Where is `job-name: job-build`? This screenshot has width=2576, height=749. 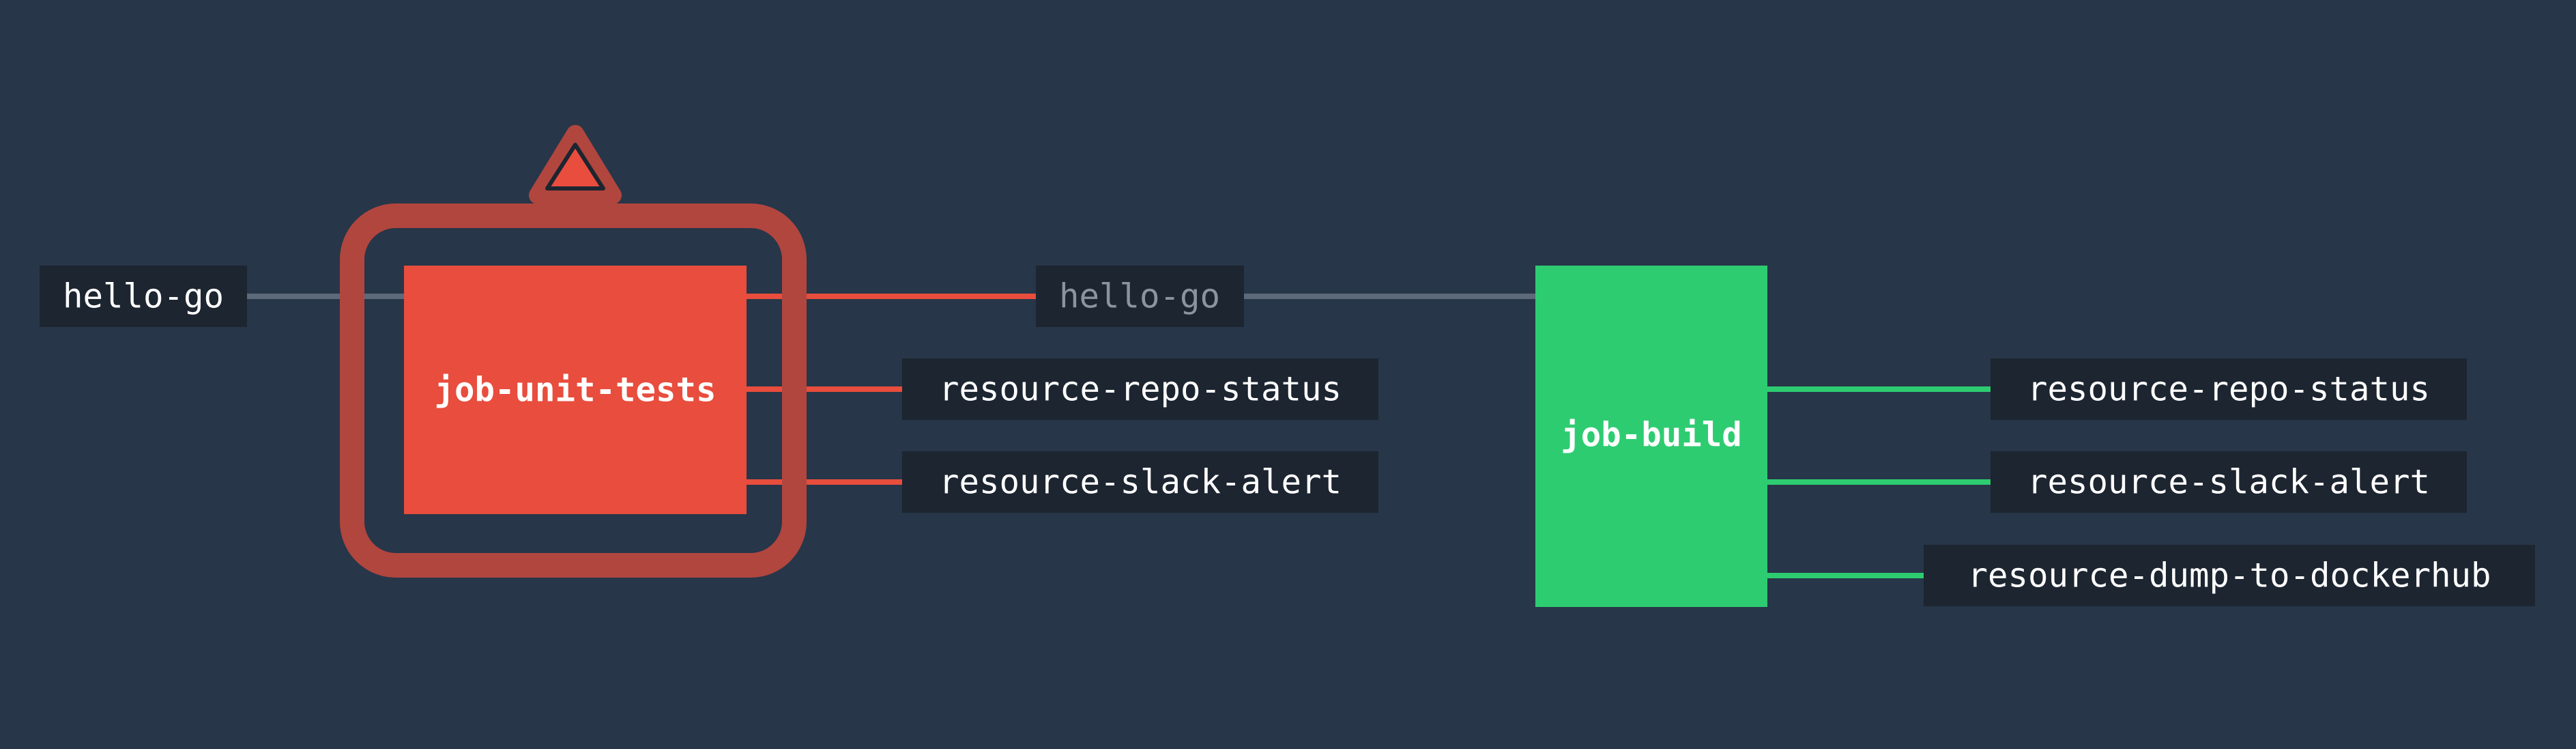
job-name: job-build is located at coordinates (1651, 435).